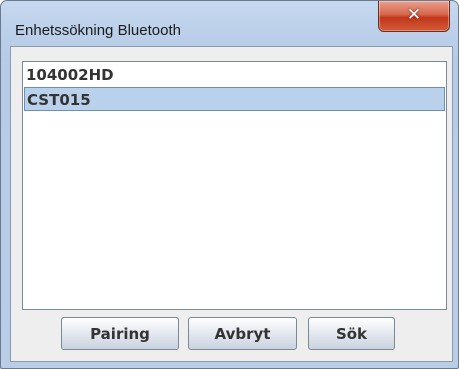 The width and height of the screenshot is (459, 369). Describe the element at coordinates (98, 30) in the screenshot. I see `window-title: Enhetssökning Bluetooth` at that location.